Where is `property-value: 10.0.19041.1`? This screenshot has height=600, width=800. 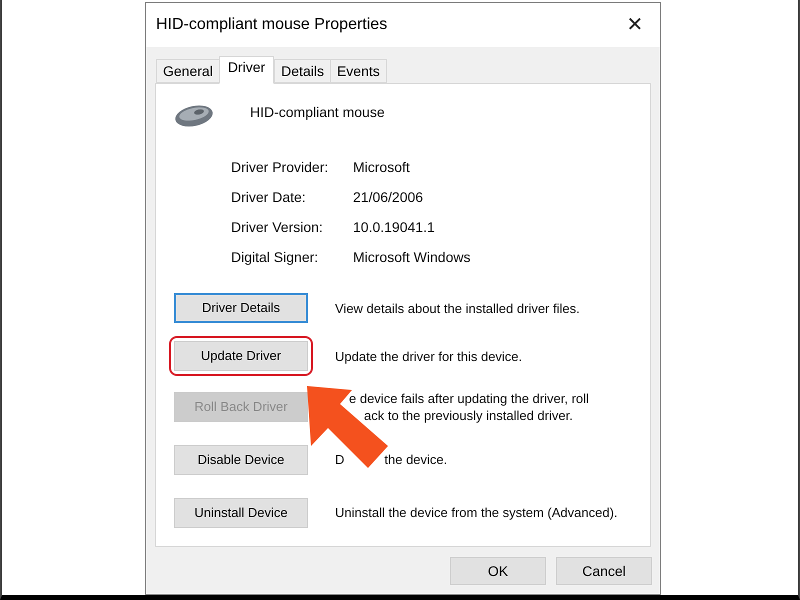
property-value: 10.0.19041.1 is located at coordinates (394, 227).